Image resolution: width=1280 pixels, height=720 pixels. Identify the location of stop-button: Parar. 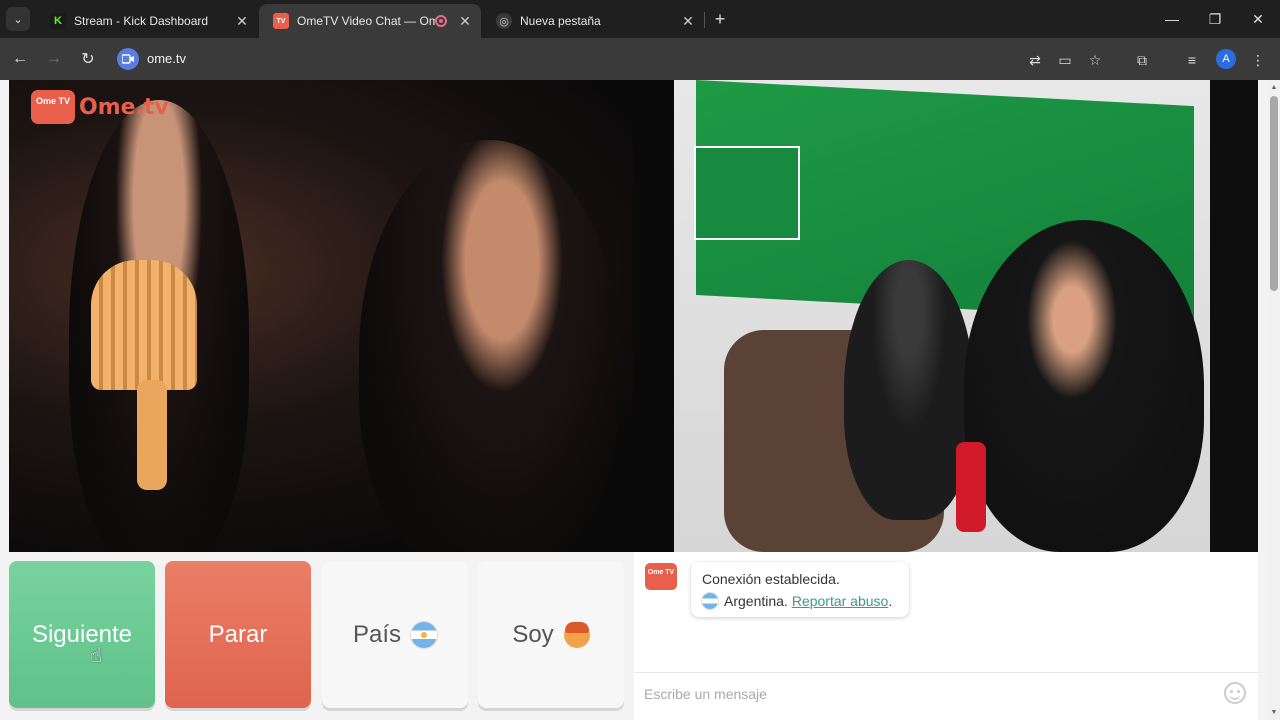
(238, 634).